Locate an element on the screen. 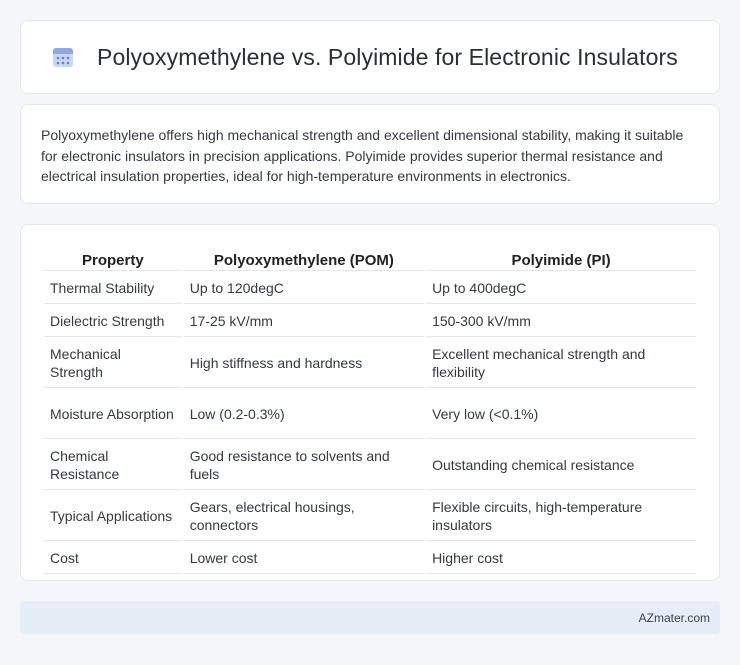 Image resolution: width=740 pixels, height=665 pixels. pom-cell: 17-25 kV/mm is located at coordinates (304, 321).